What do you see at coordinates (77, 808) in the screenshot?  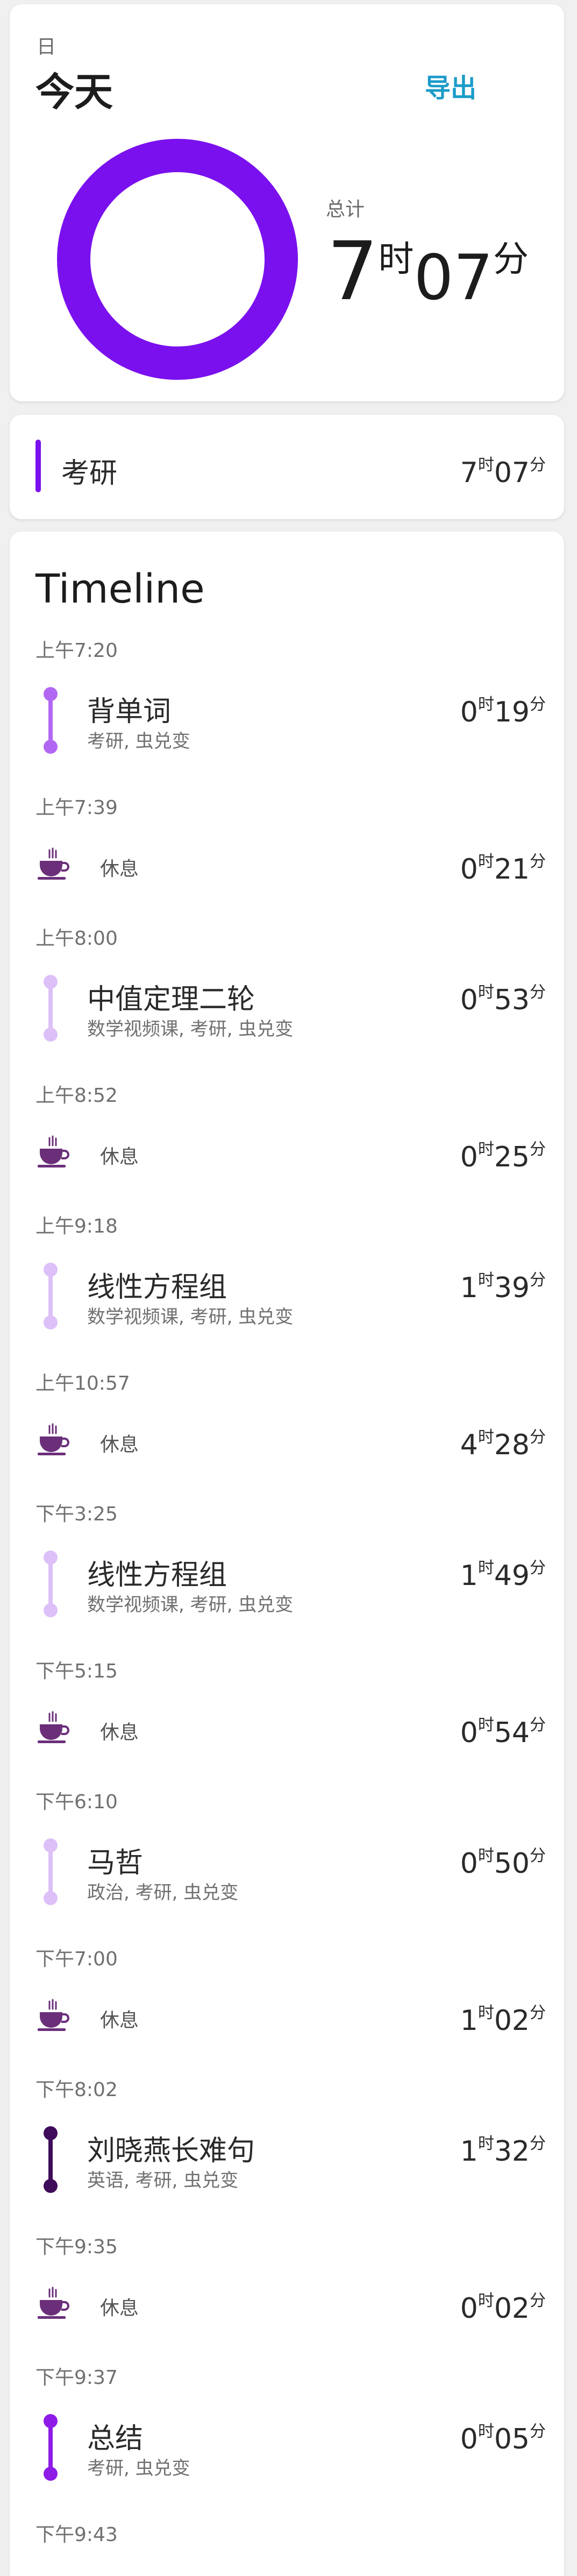 I see `entry-start-time: 上午7:39` at bounding box center [77, 808].